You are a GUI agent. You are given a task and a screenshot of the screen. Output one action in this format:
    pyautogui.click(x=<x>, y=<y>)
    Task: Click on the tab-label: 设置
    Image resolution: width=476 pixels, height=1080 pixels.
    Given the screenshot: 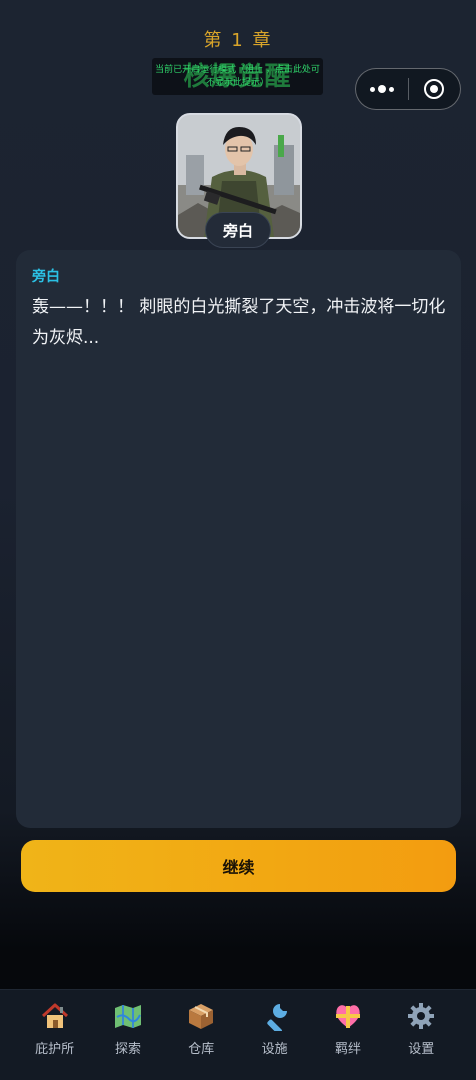 What is the action you would take?
    pyautogui.click(x=421, y=1049)
    